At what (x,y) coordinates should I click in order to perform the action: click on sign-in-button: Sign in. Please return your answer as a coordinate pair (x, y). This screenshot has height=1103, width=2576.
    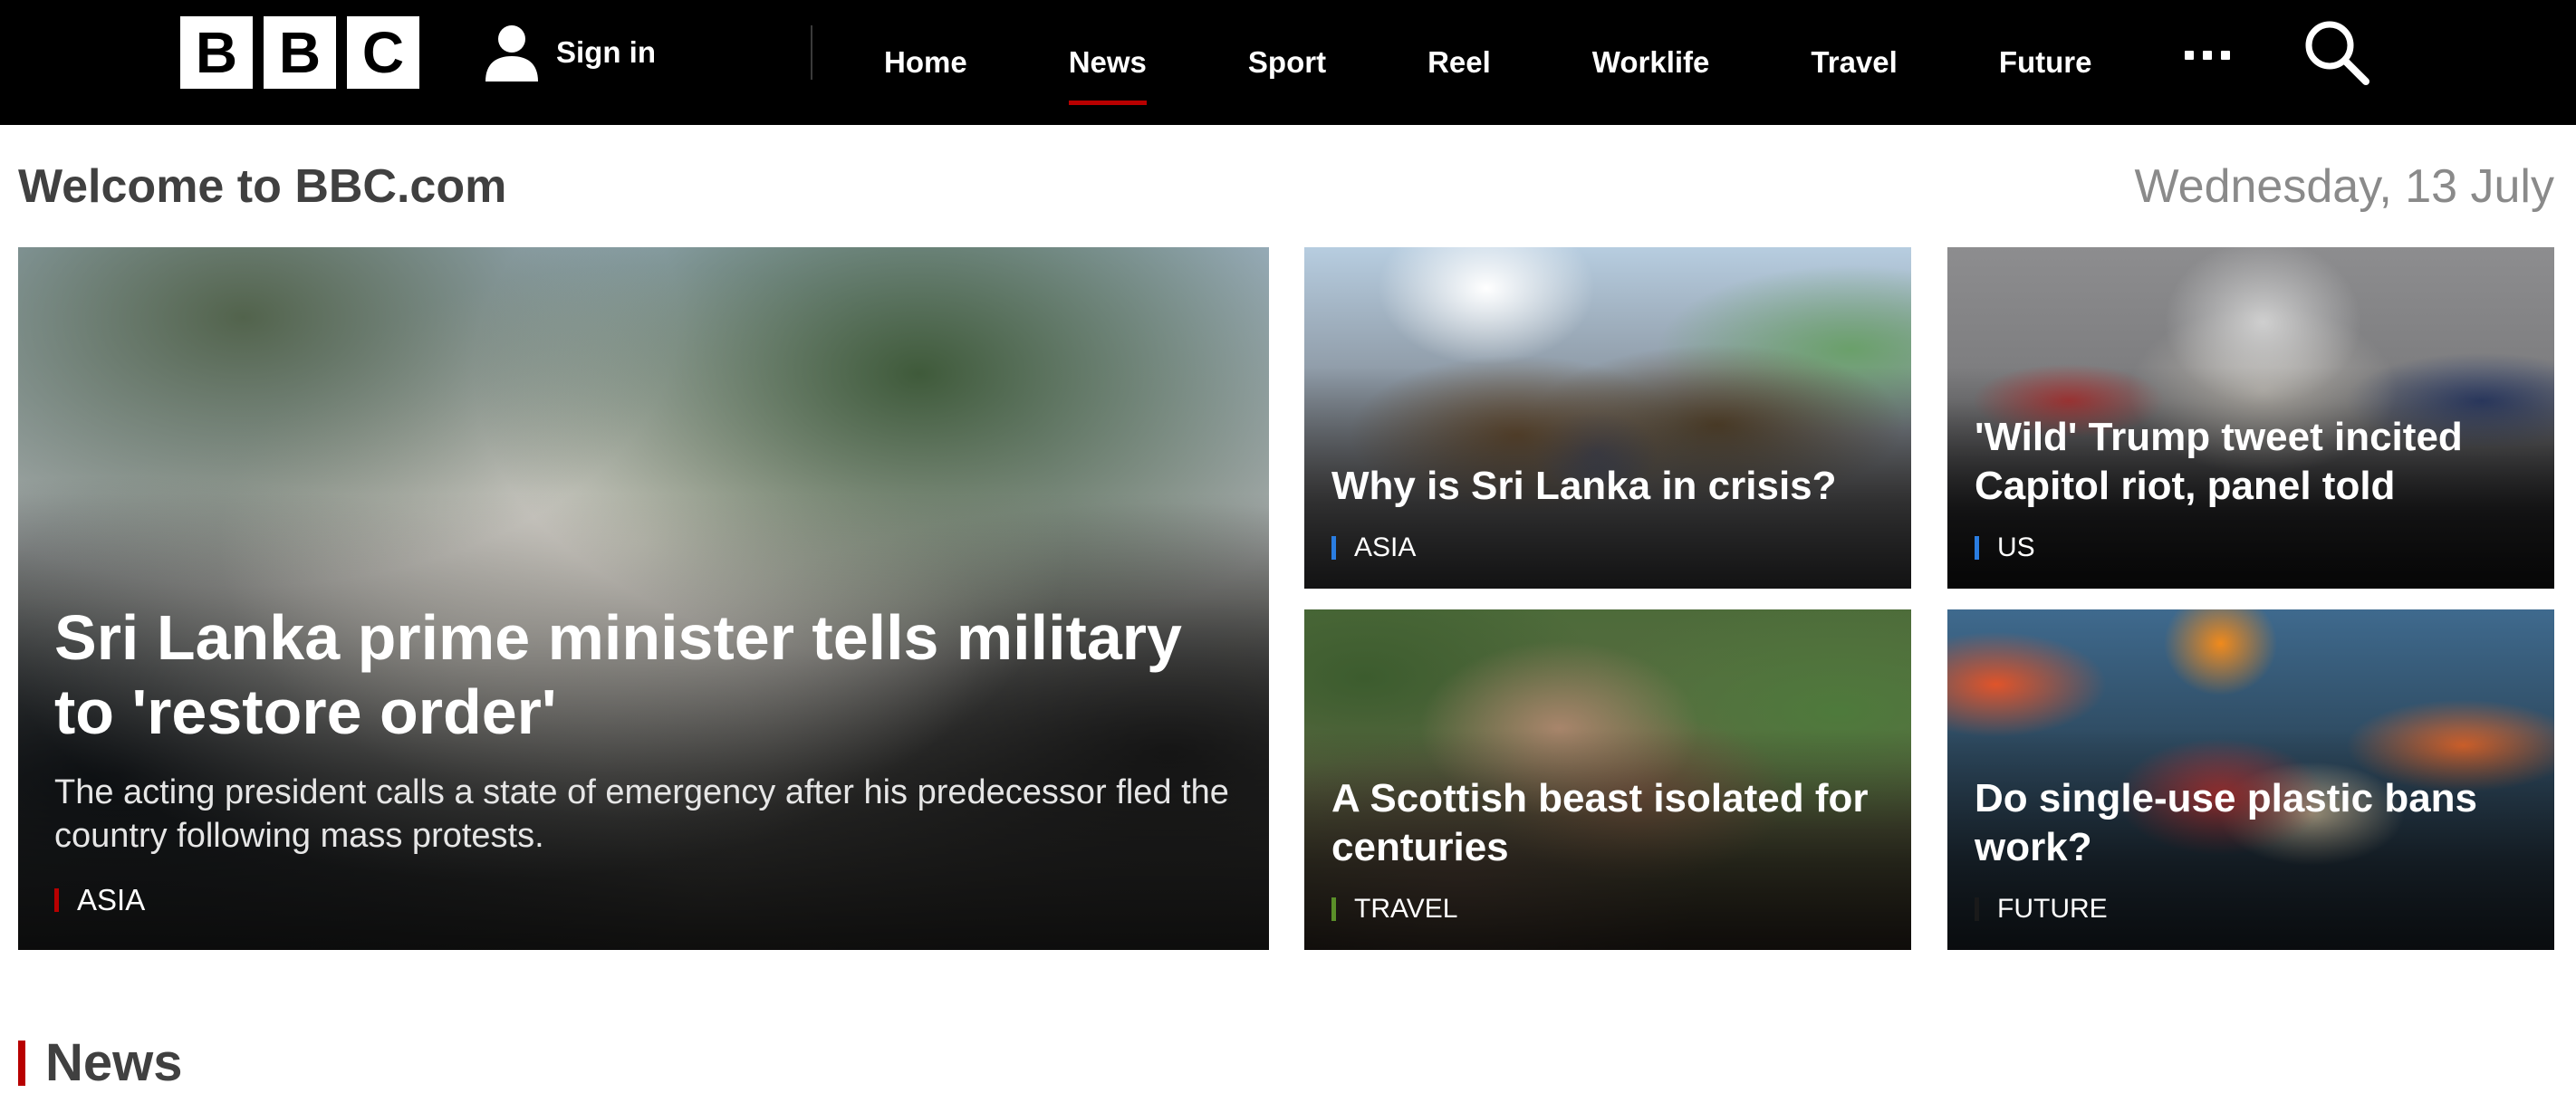
    Looking at the image, I should click on (570, 53).